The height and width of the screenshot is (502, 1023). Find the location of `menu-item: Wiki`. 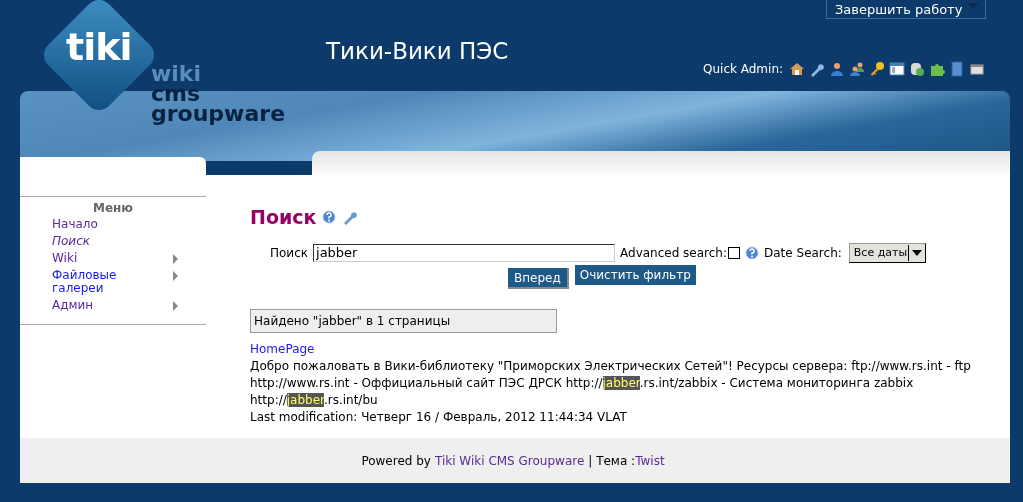

menu-item: Wiki is located at coordinates (107, 258).